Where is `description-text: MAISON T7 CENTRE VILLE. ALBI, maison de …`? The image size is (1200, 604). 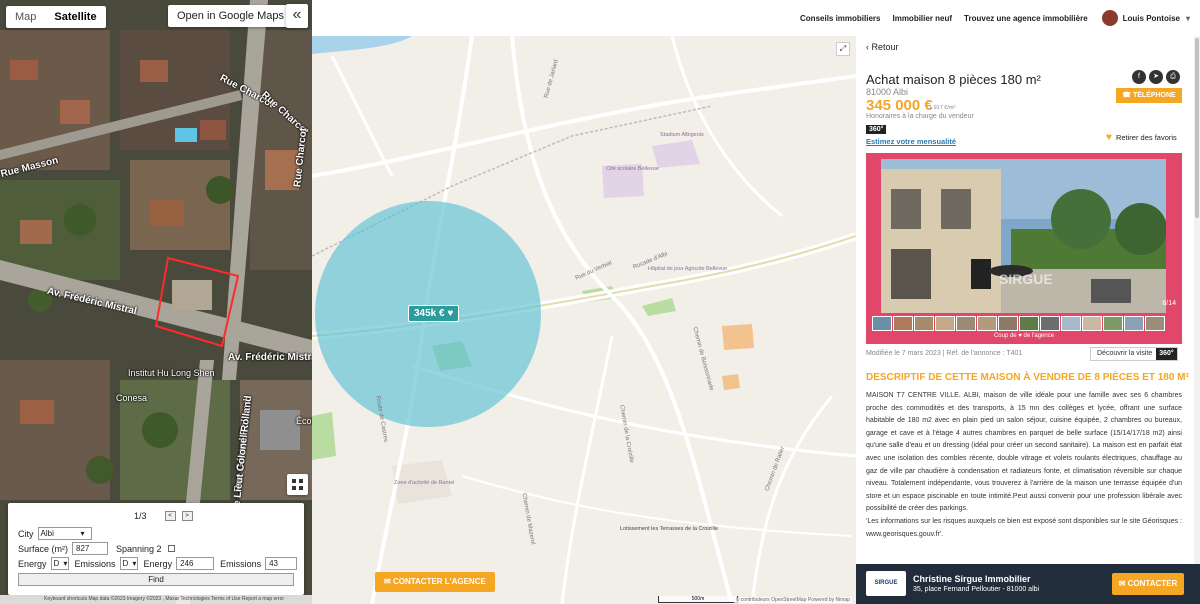
description-text: MAISON T7 CENTRE VILLE. ALBI, maison de … is located at coordinates (1024, 465).